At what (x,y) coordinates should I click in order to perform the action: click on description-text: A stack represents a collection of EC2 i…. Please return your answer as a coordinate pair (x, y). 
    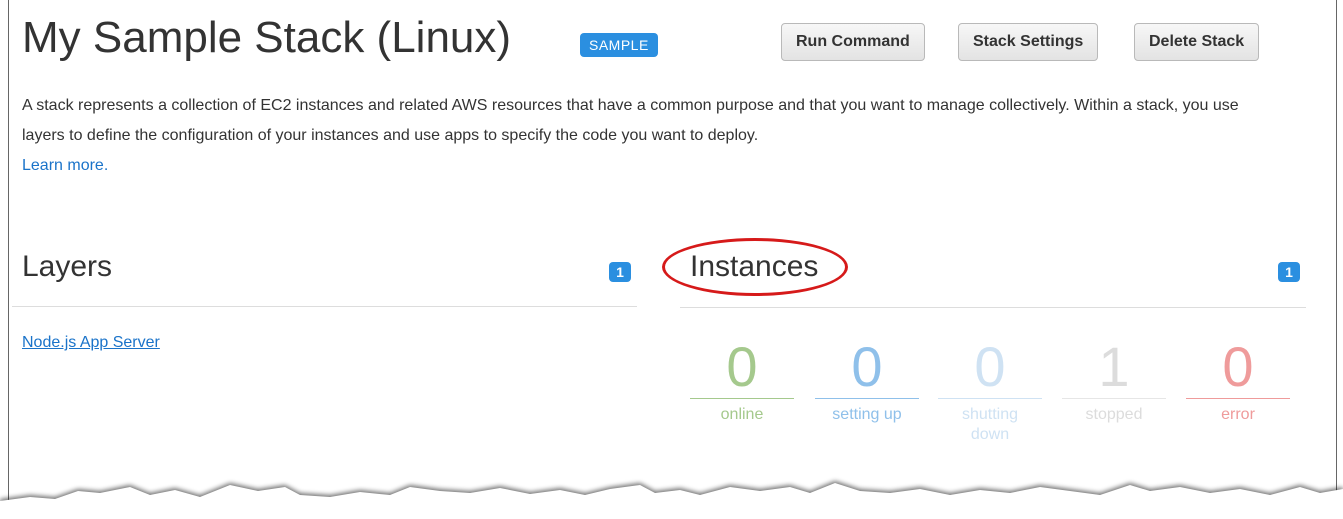
    Looking at the image, I should click on (630, 120).